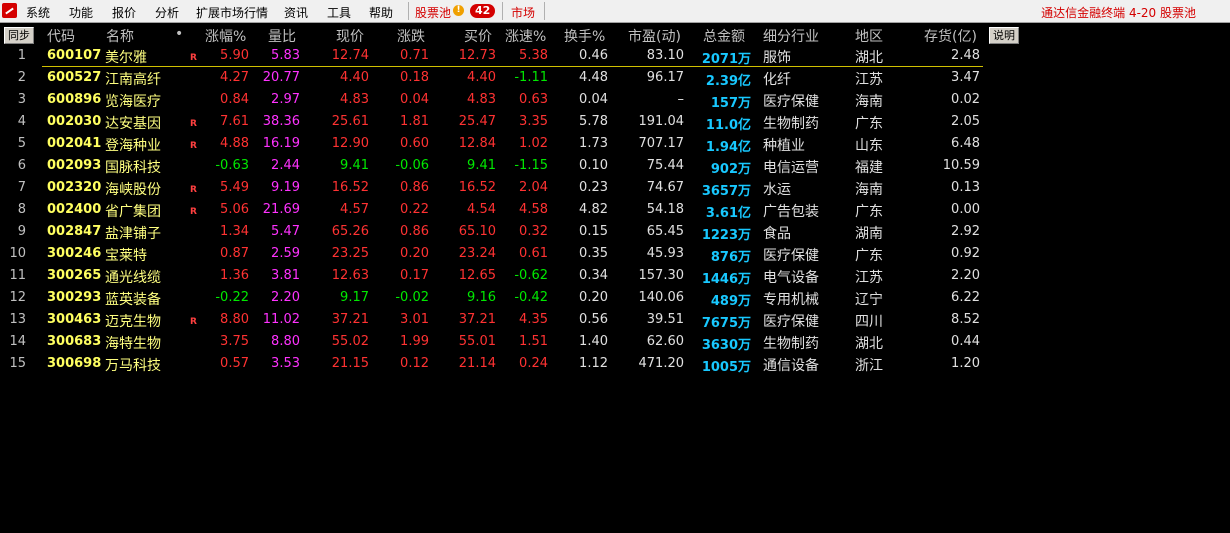 The height and width of the screenshot is (533, 1230). What do you see at coordinates (726, 323) in the screenshot?
I see `total-amount: 7675万` at bounding box center [726, 323].